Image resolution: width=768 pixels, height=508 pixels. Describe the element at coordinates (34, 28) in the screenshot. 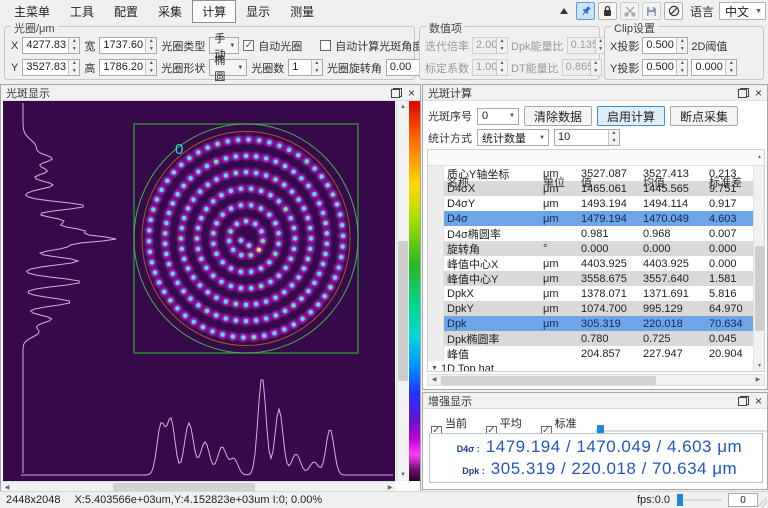

I see `aperture-group-title: 光圈/μm` at that location.